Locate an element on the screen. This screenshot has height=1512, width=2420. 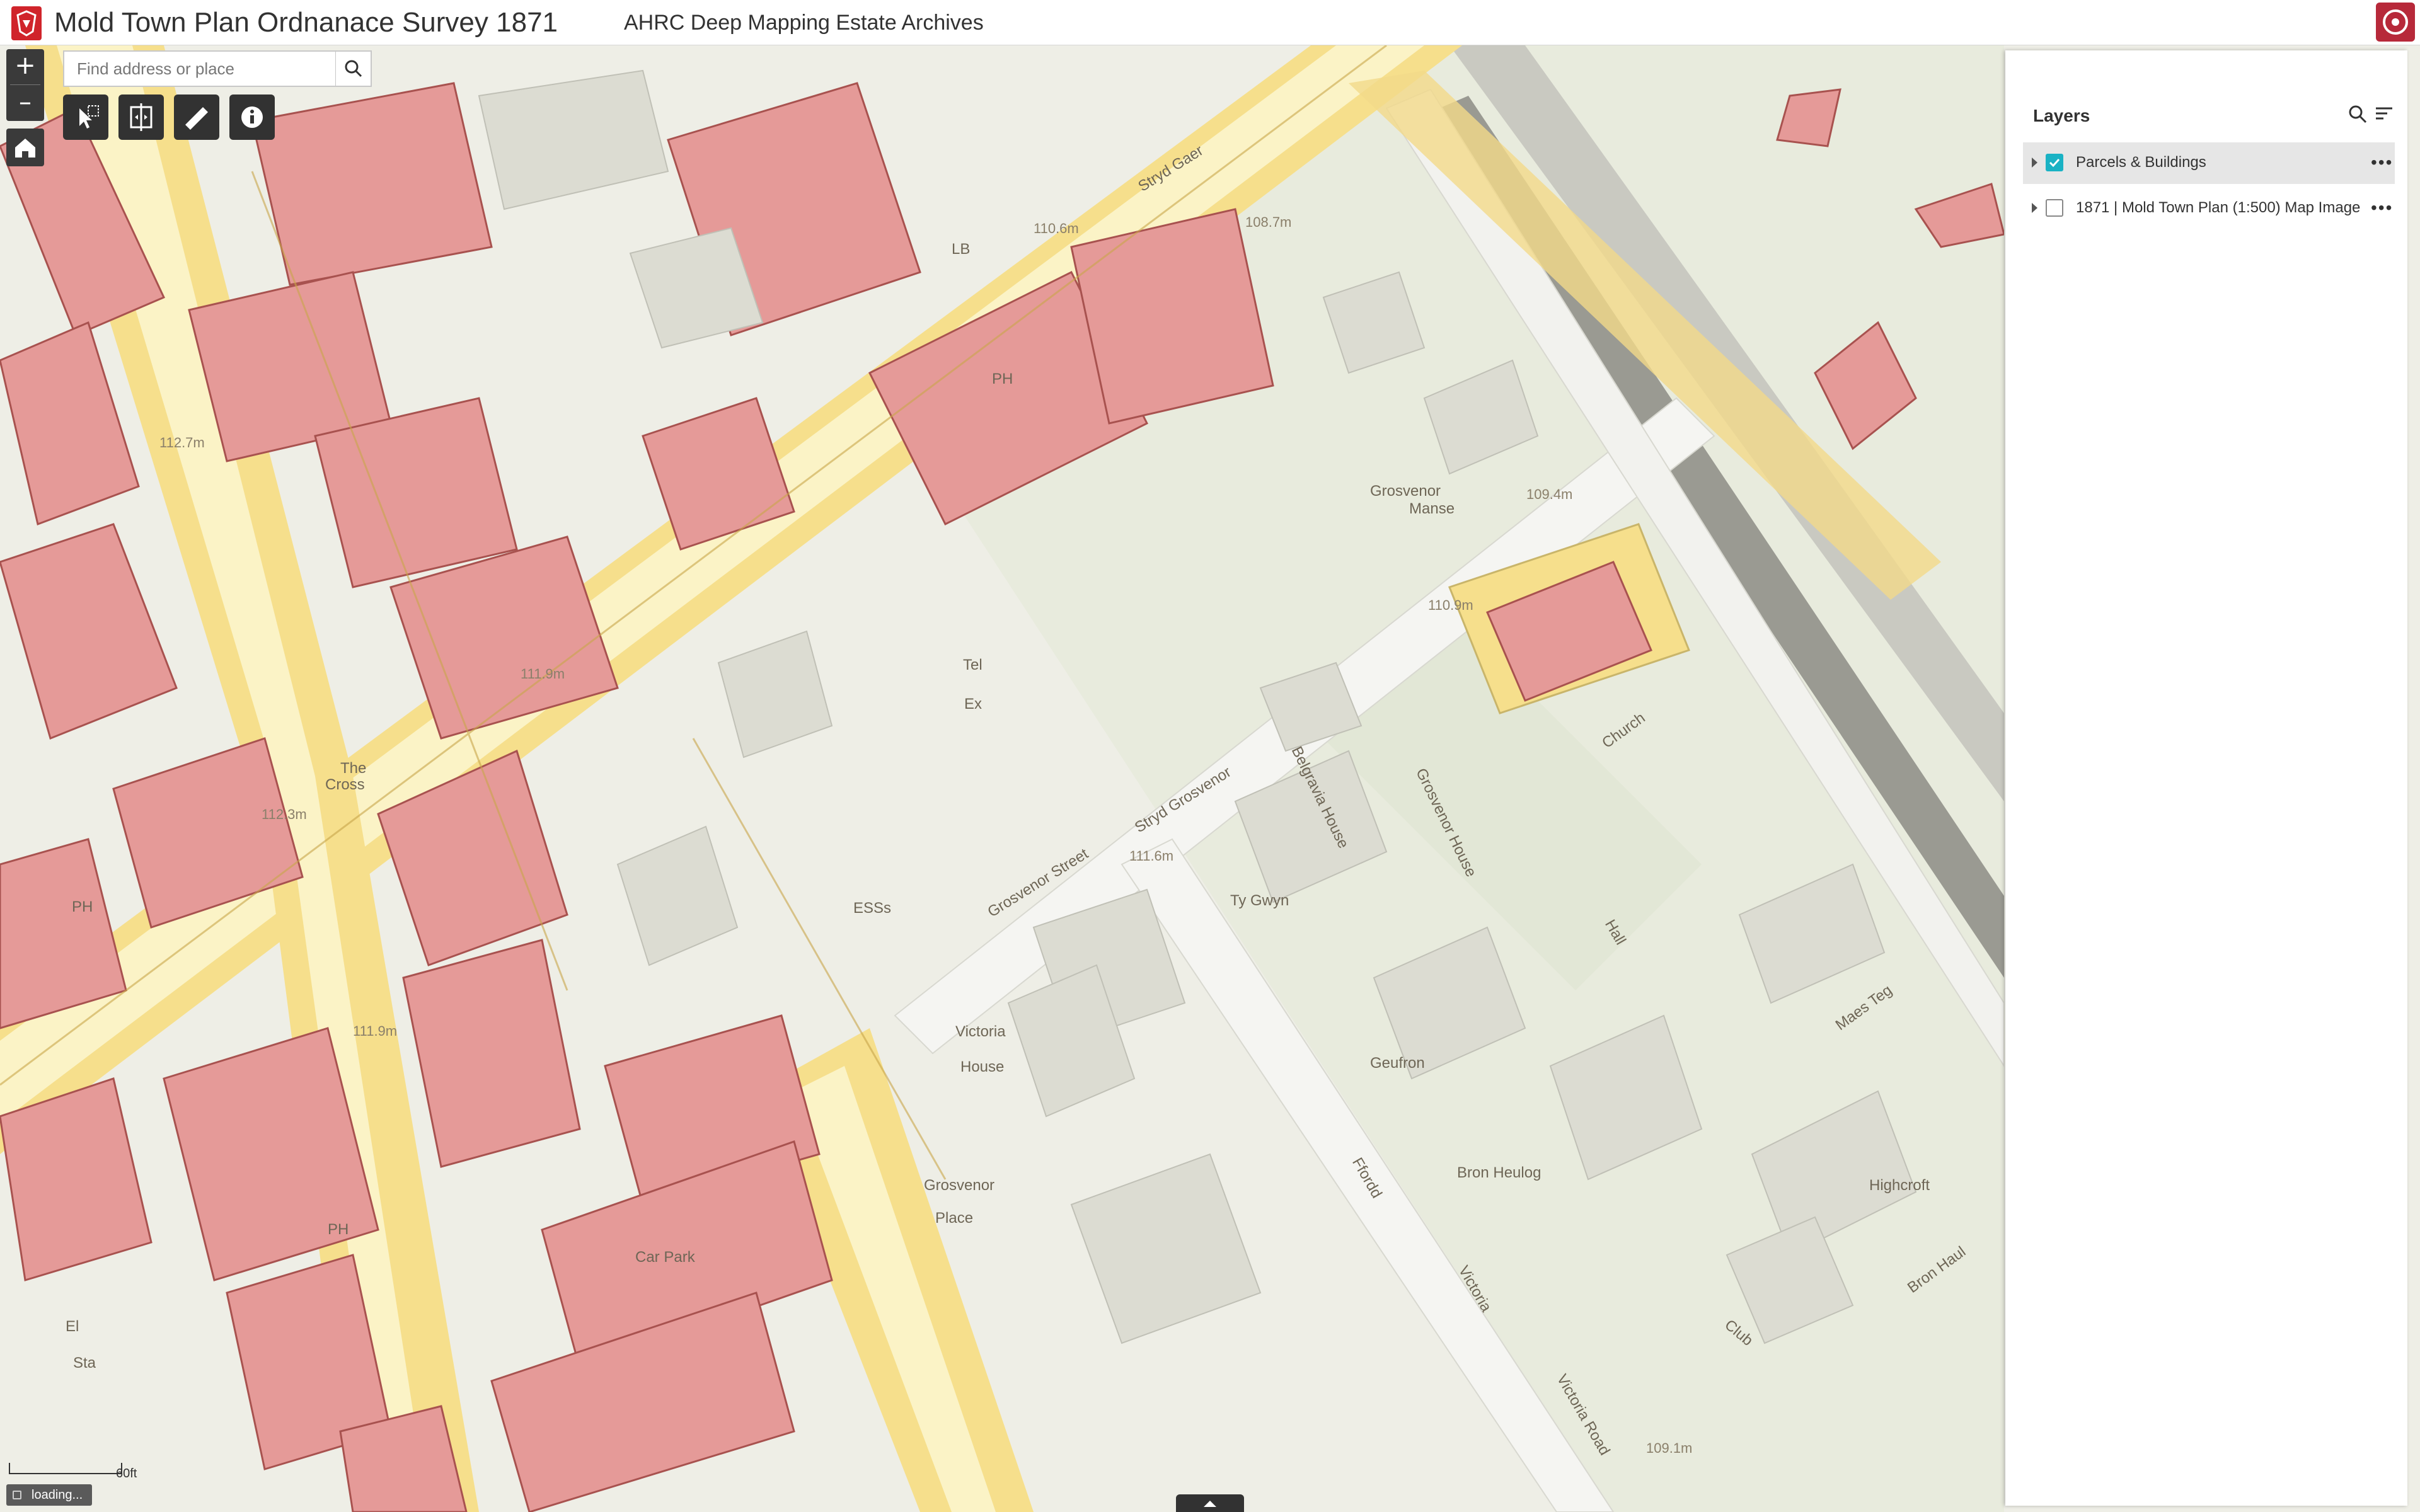
chevron-up-icon is located at coordinates (1210, 1504).